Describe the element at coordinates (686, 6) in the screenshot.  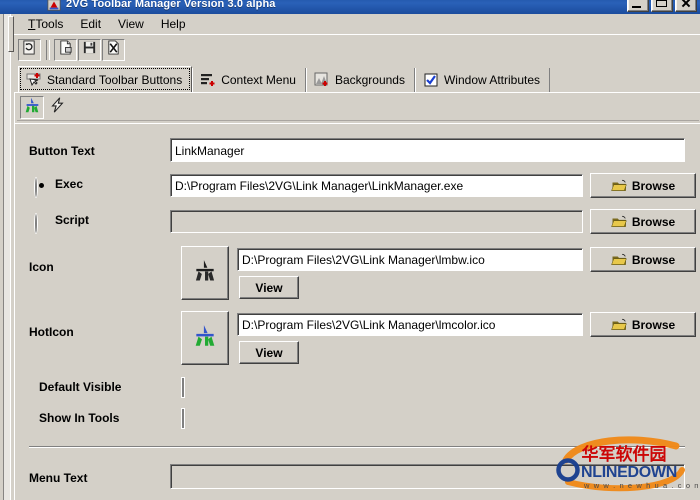
I see `close-button` at that location.